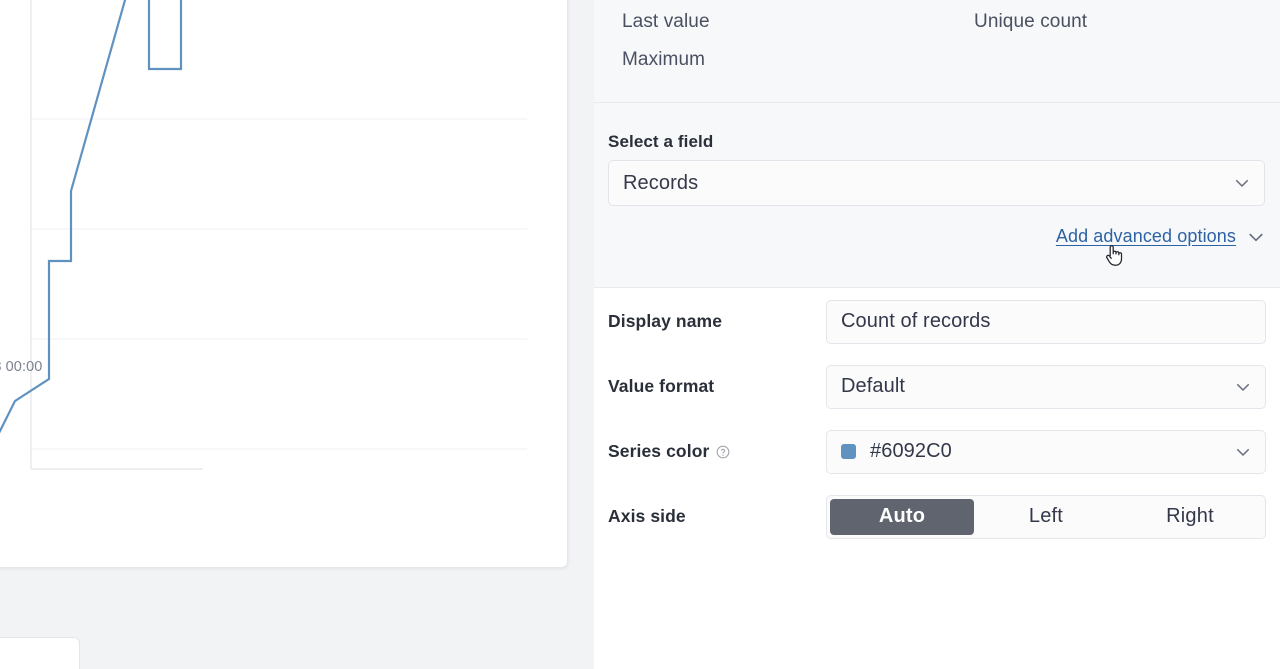 The height and width of the screenshot is (669, 1280). What do you see at coordinates (937, 21) in the screenshot?
I see `metric-row: Last value Unique count` at bounding box center [937, 21].